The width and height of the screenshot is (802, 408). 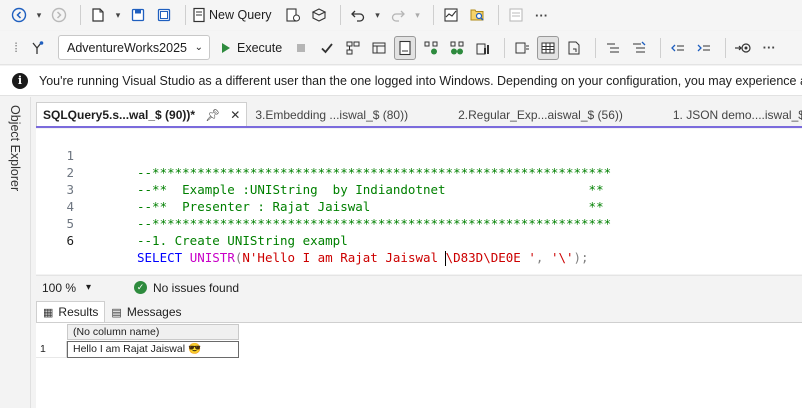 What do you see at coordinates (344, 257) in the screenshot?
I see `sql-string: N'Hello I am Rajat Jaiswal` at bounding box center [344, 257].